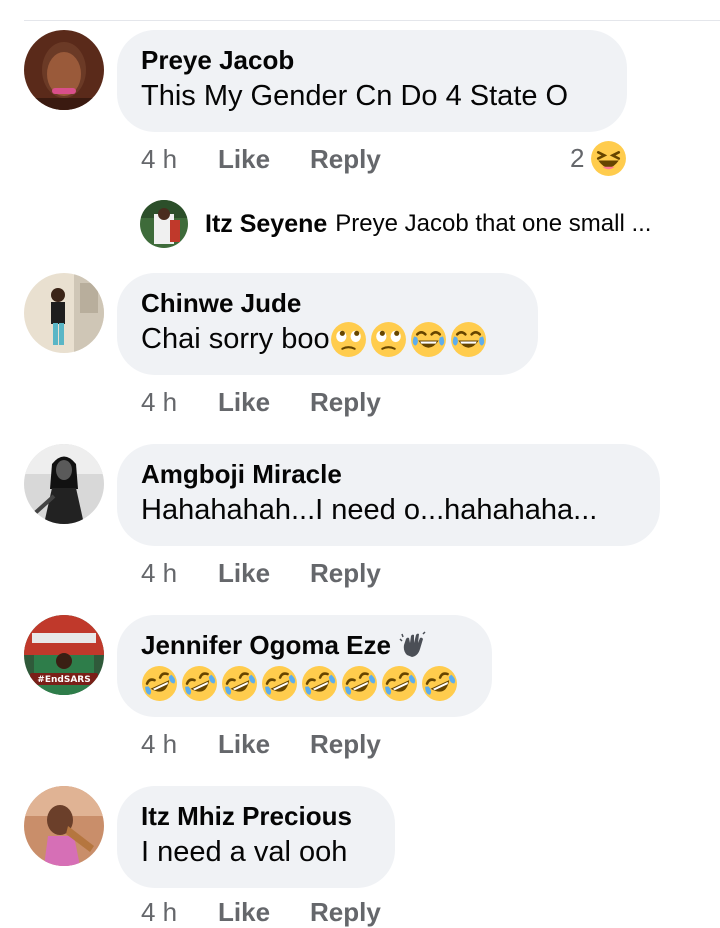  What do you see at coordinates (63, 680) in the screenshot?
I see `avatar-caption: #EndSARS` at bounding box center [63, 680].